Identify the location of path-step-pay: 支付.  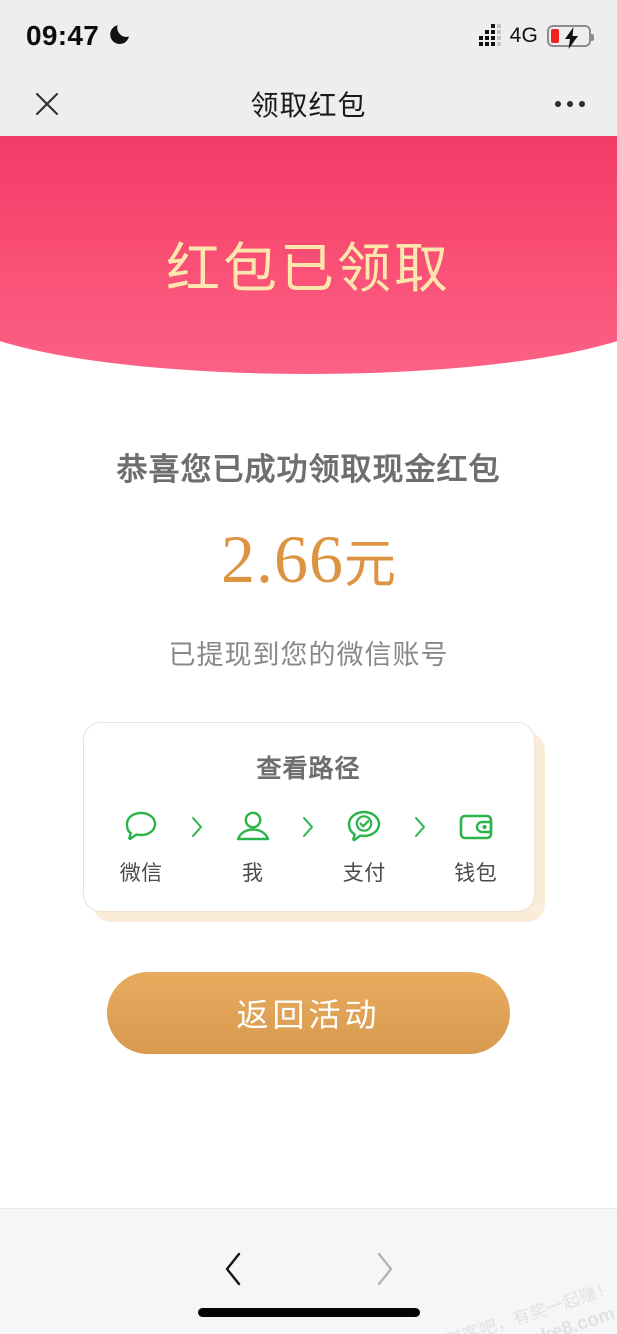
(364, 846).